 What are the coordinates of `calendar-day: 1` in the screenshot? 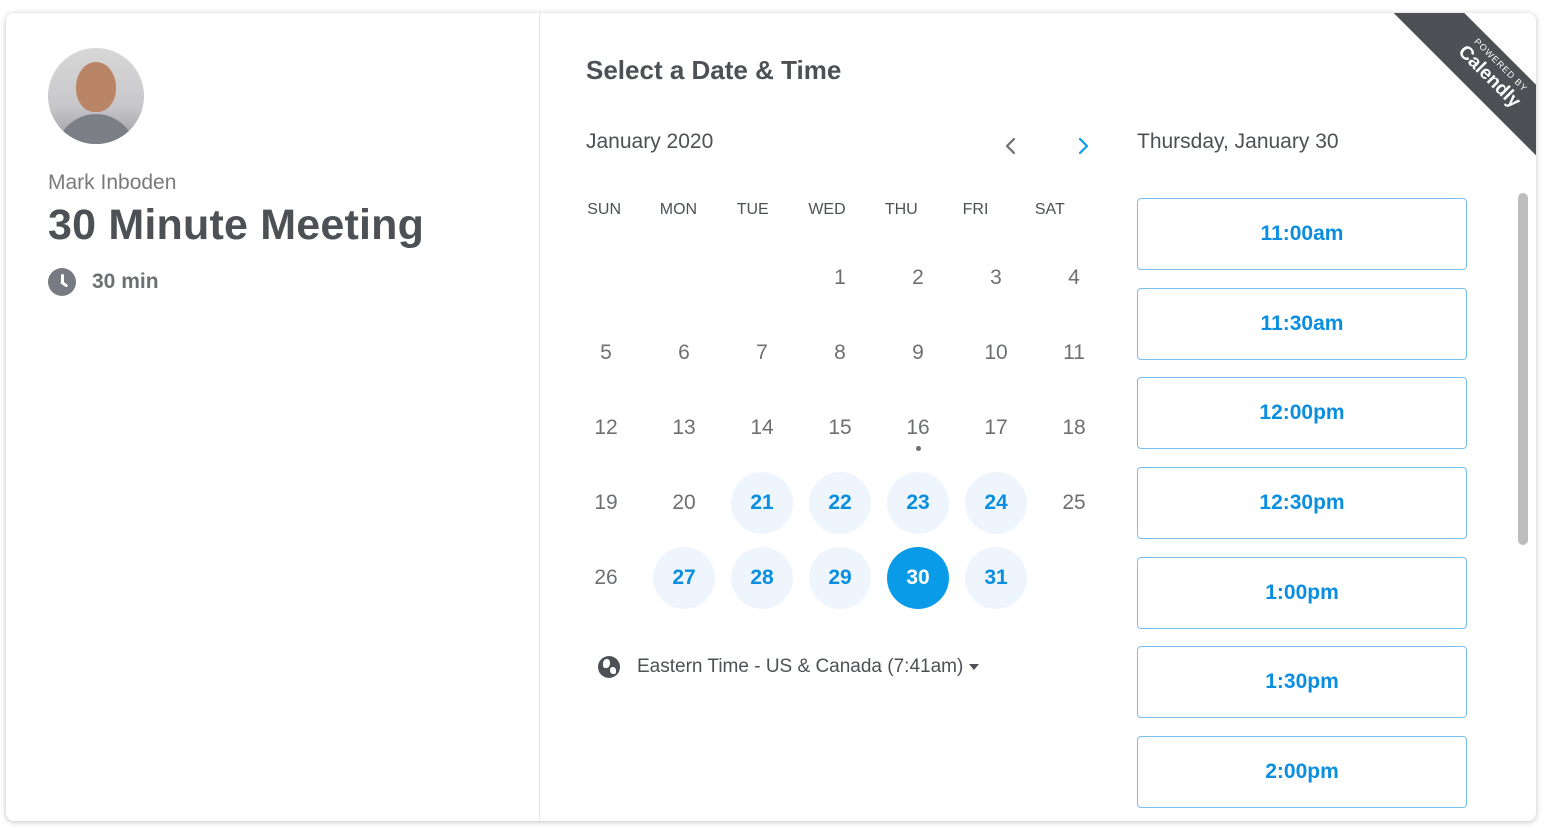 It's located at (840, 277).